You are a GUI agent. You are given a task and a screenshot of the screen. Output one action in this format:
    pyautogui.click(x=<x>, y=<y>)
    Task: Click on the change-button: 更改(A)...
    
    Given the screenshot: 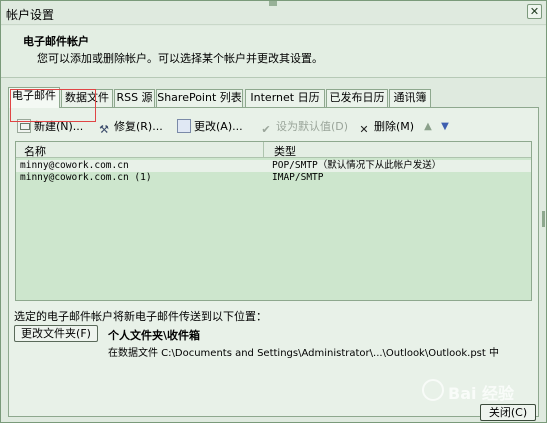 What is the action you would take?
    pyautogui.click(x=210, y=127)
    